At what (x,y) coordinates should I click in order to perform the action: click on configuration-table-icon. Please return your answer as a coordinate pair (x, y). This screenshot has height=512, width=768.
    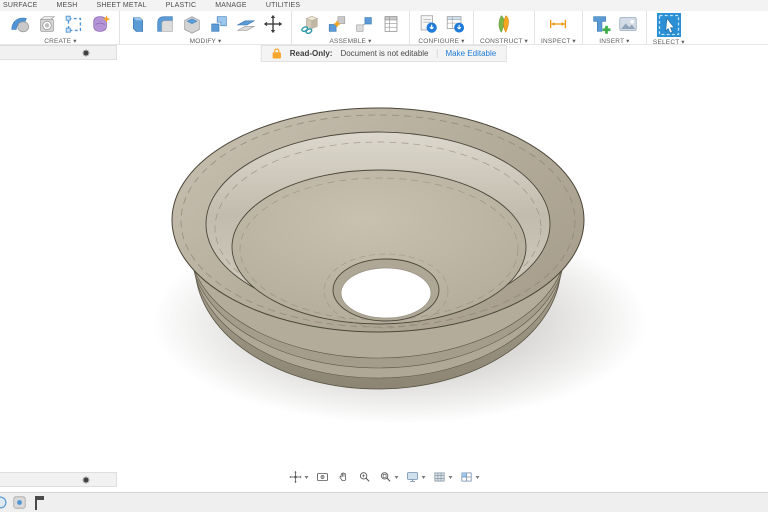
    Looking at the image, I should click on (455, 24).